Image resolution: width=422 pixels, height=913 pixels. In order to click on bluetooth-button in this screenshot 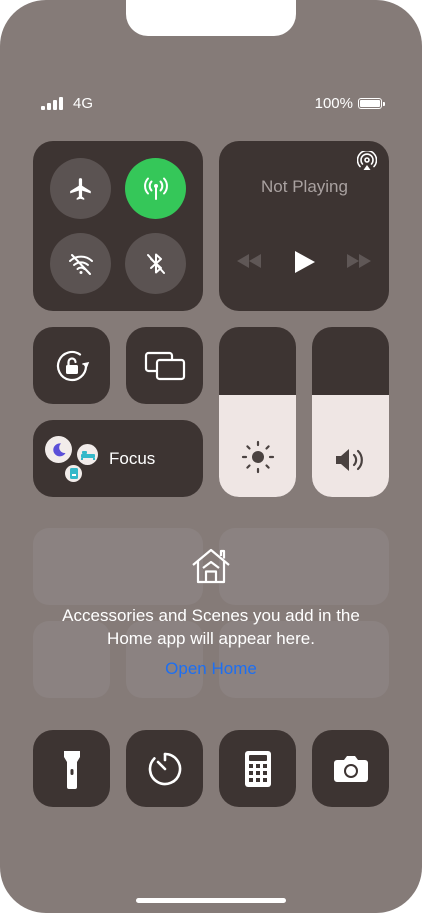, I will do `click(155, 263)`.